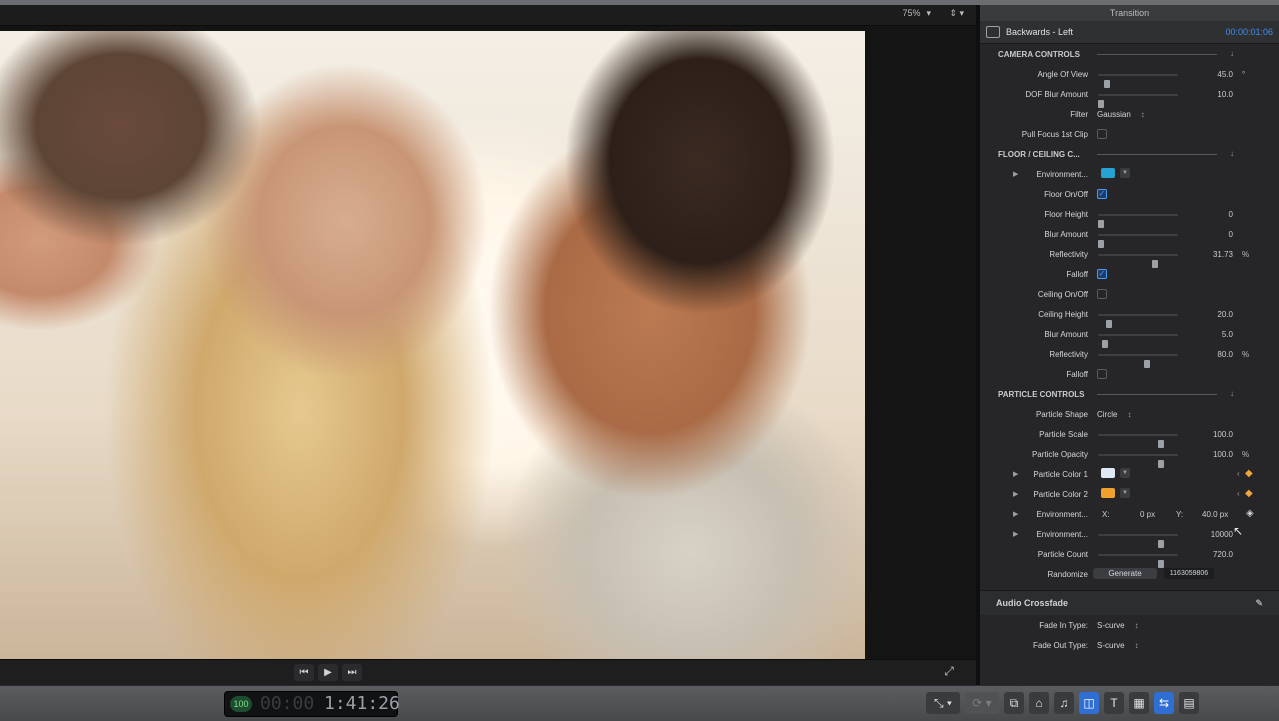  I want to click on background-tasks-icon: 100, so click(241, 704).